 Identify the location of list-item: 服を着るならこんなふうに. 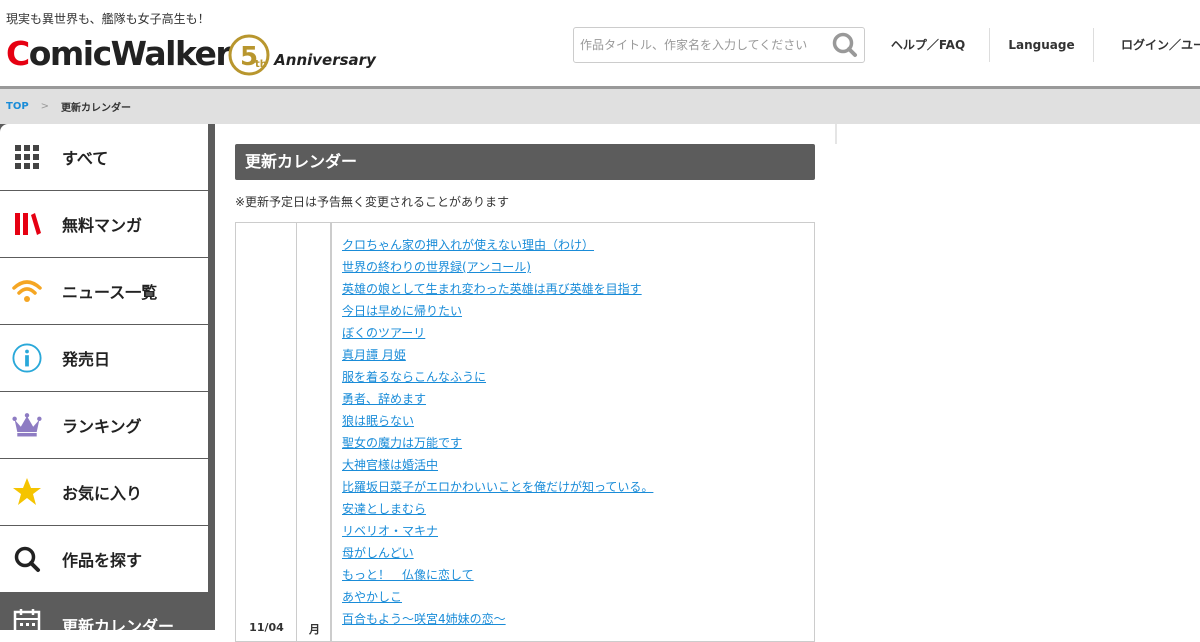
(497, 377).